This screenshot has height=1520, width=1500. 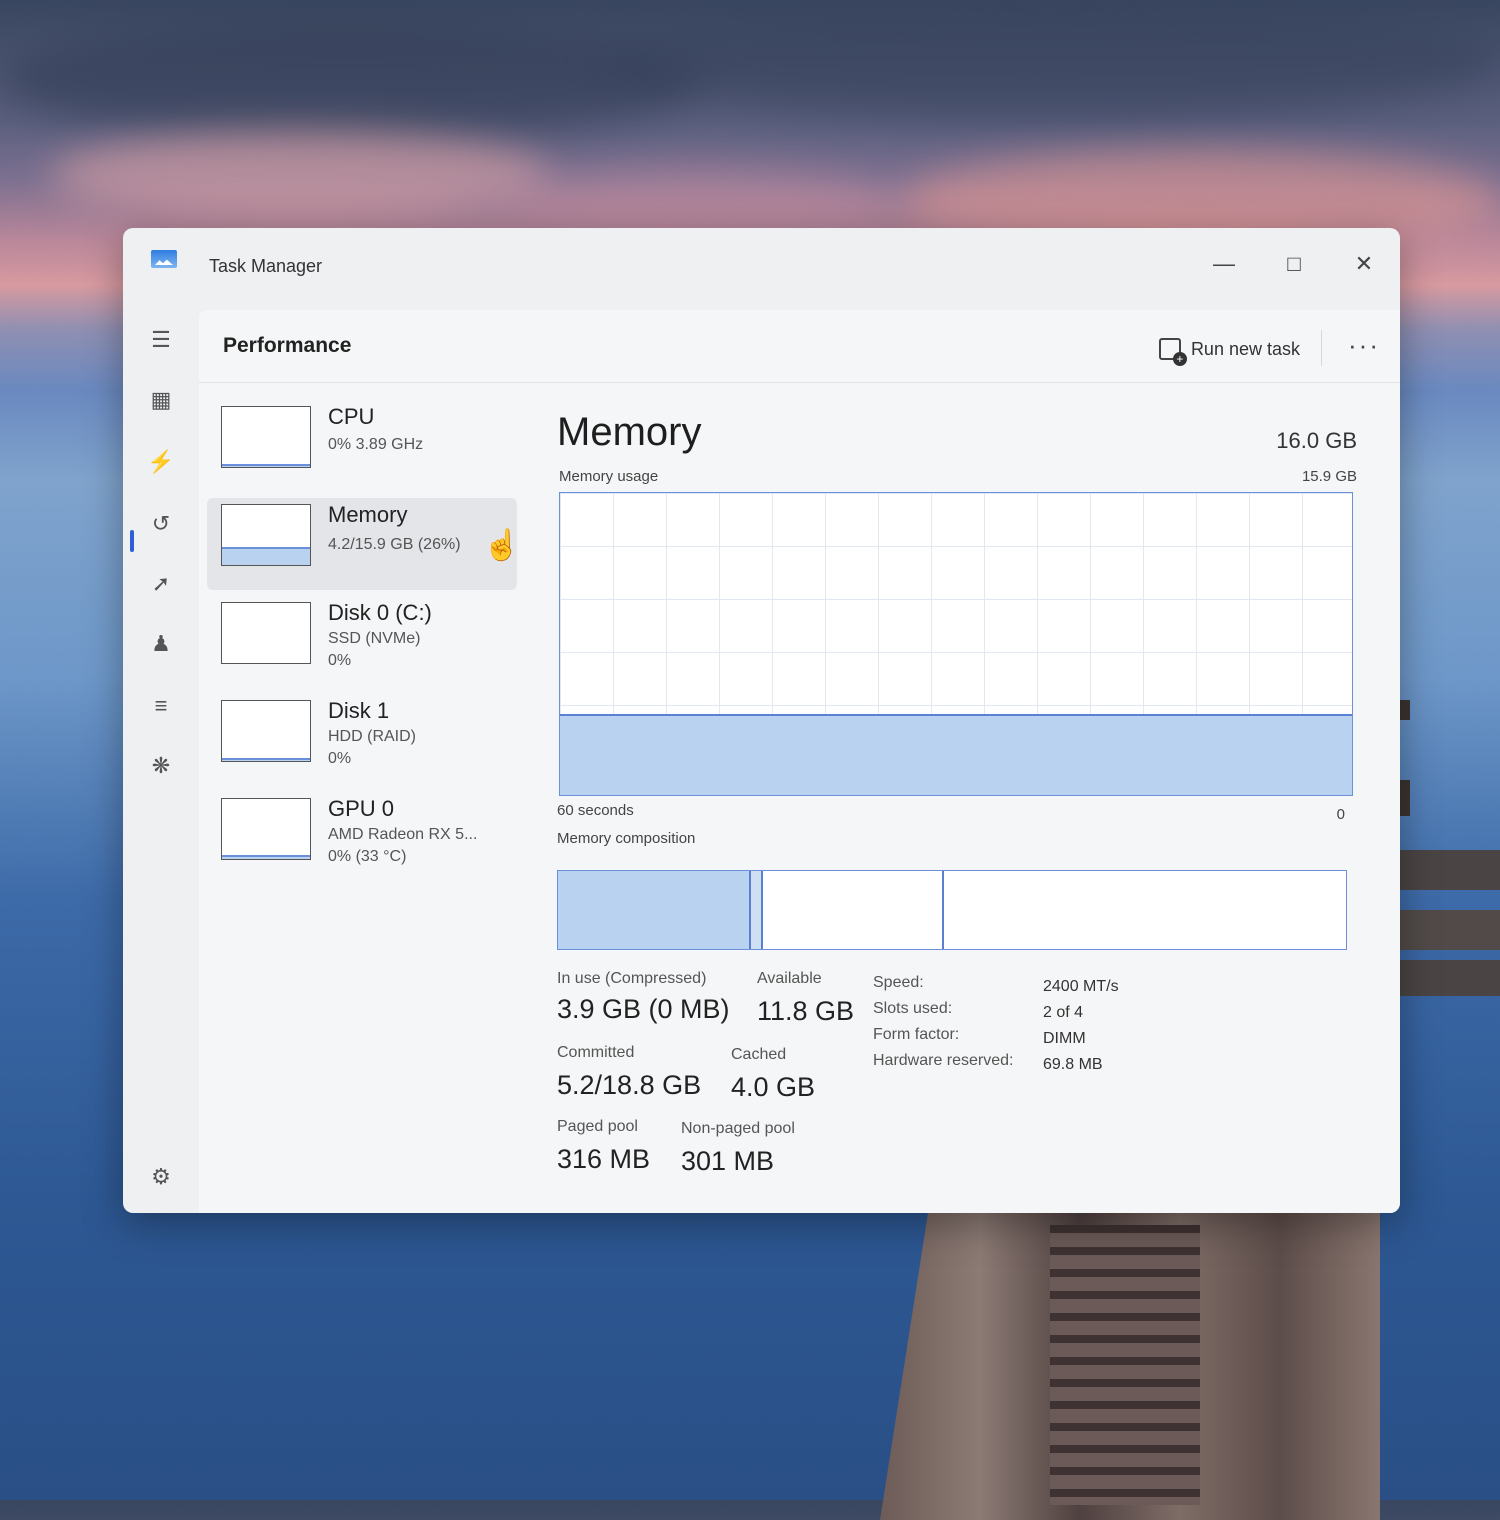 I want to click on device-name: Disk 1, so click(x=359, y=710).